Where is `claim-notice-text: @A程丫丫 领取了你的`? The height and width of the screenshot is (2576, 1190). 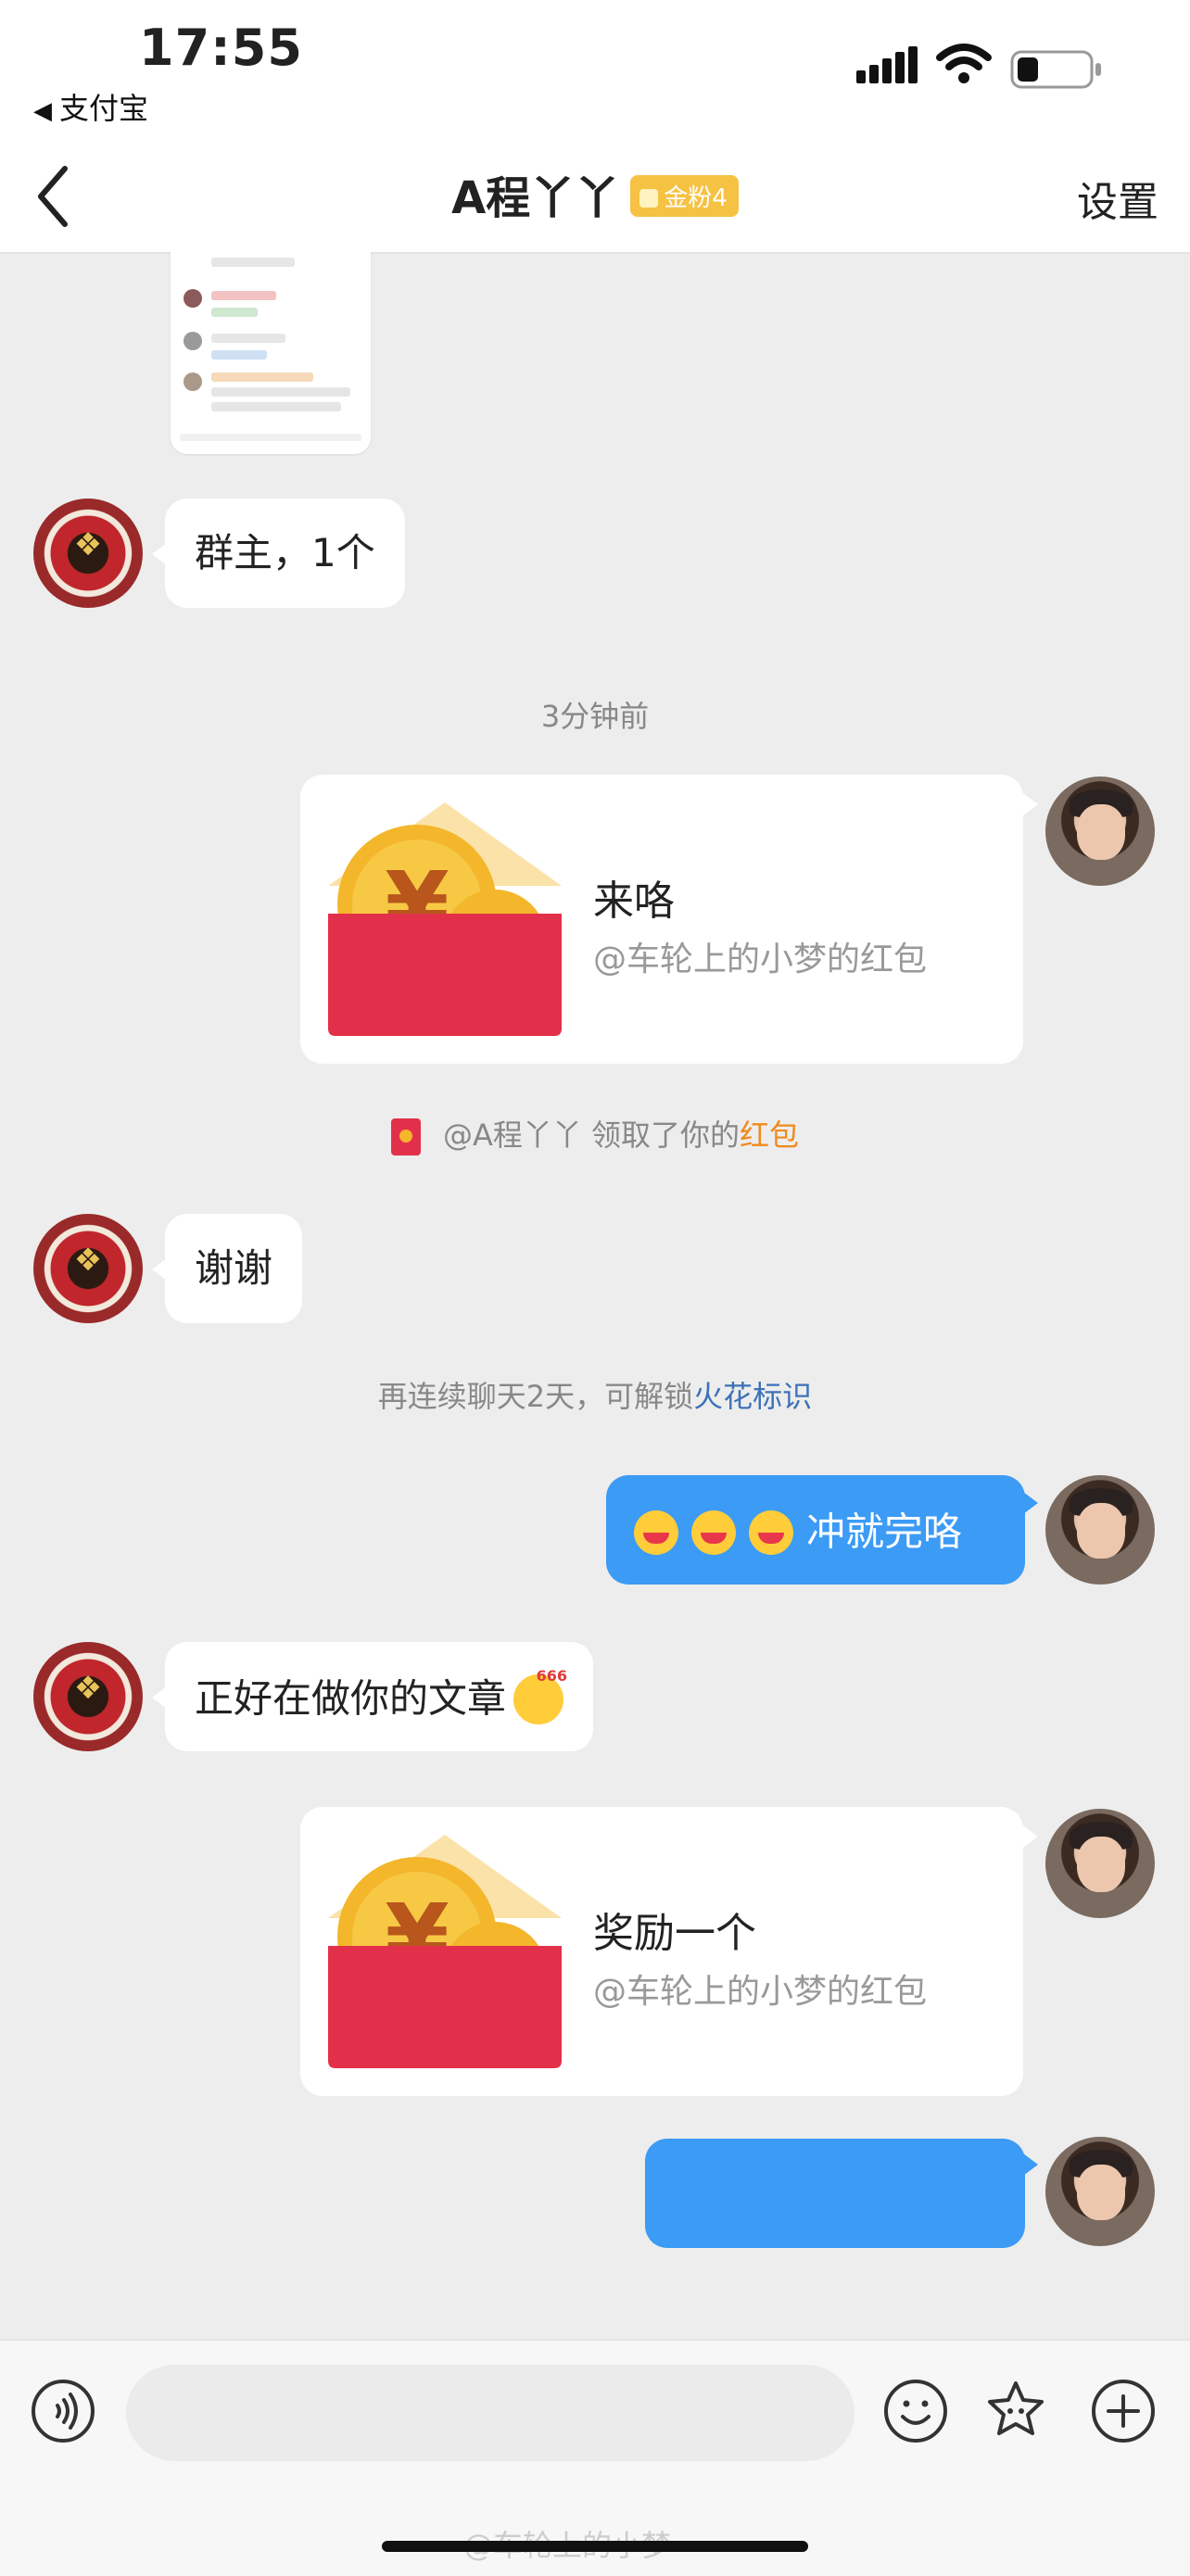
claim-notice-text: @A程丫丫 领取了你的 is located at coordinates (591, 1135).